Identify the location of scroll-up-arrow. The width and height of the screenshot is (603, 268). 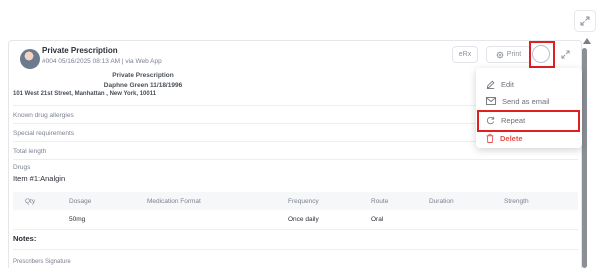
(587, 41).